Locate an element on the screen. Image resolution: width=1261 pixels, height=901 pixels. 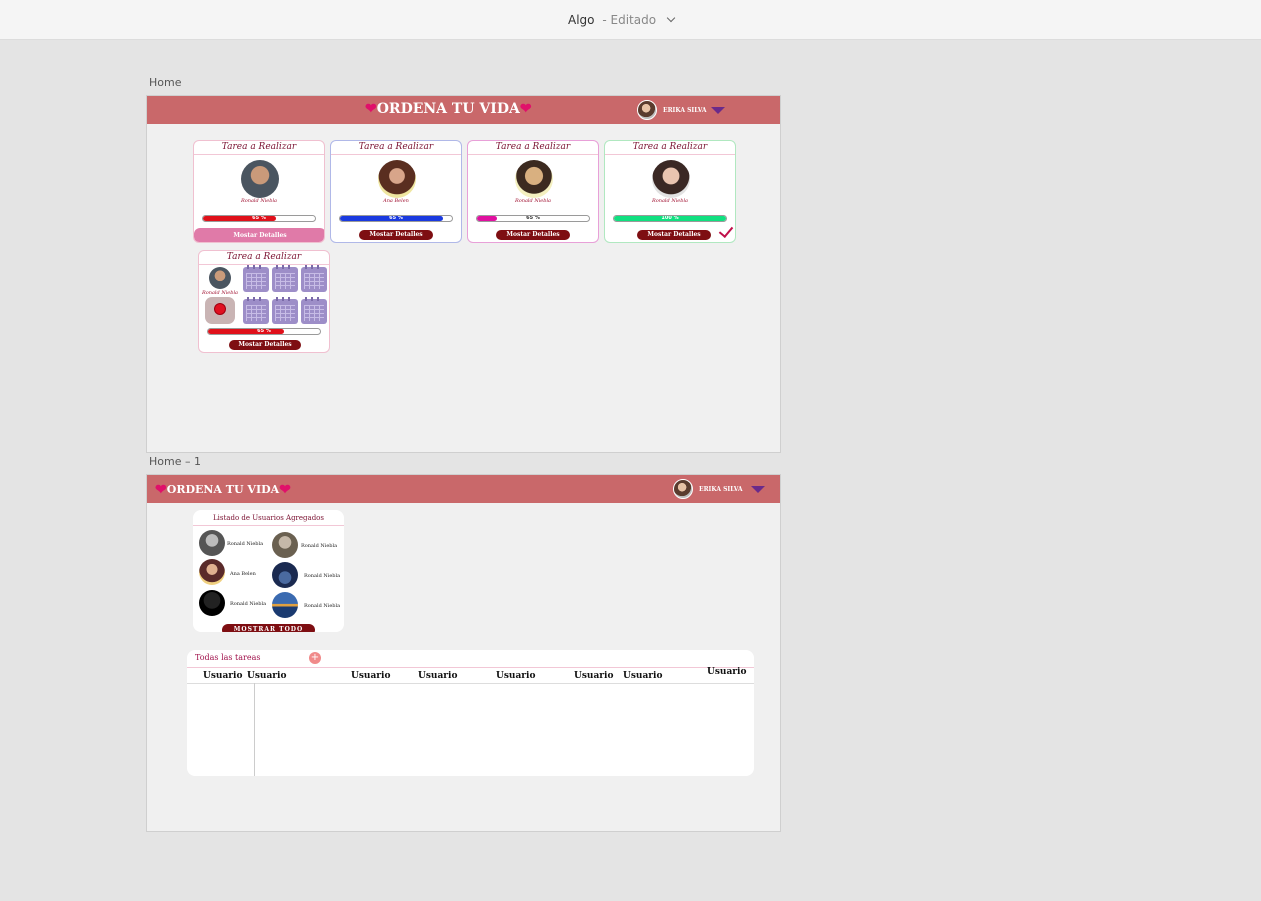
chevron-down-icon is located at coordinates (671, 18).